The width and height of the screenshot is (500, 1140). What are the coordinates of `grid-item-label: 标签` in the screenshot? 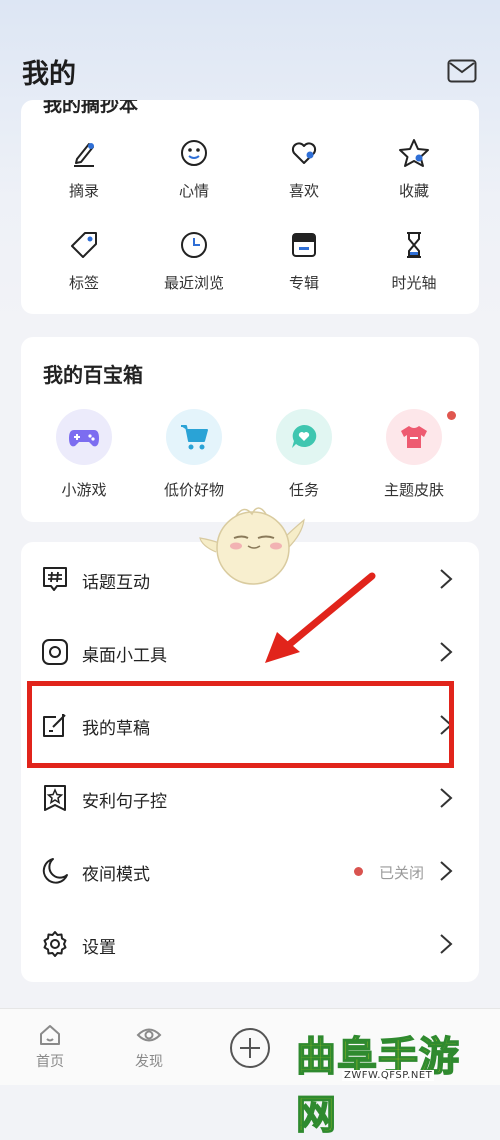 It's located at (83, 283).